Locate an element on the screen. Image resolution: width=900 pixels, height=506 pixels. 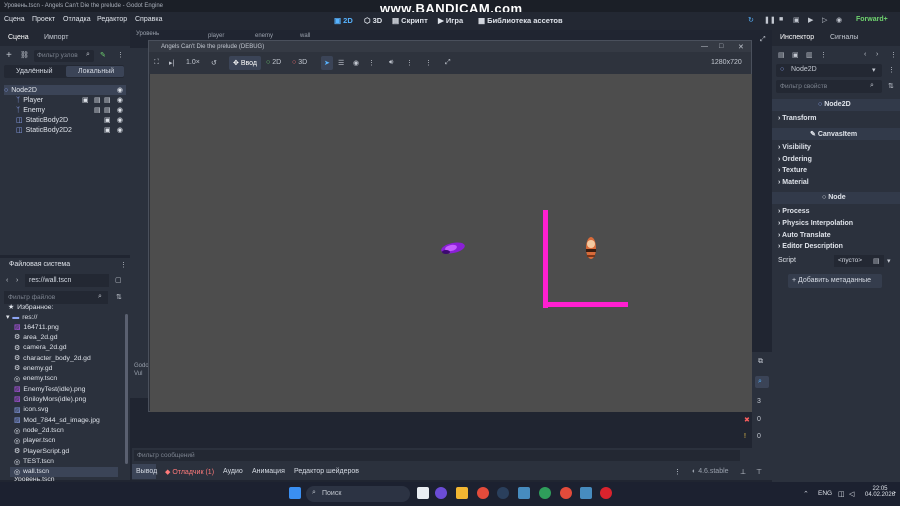
section-texture: › Texture is located at coordinates (792, 170).